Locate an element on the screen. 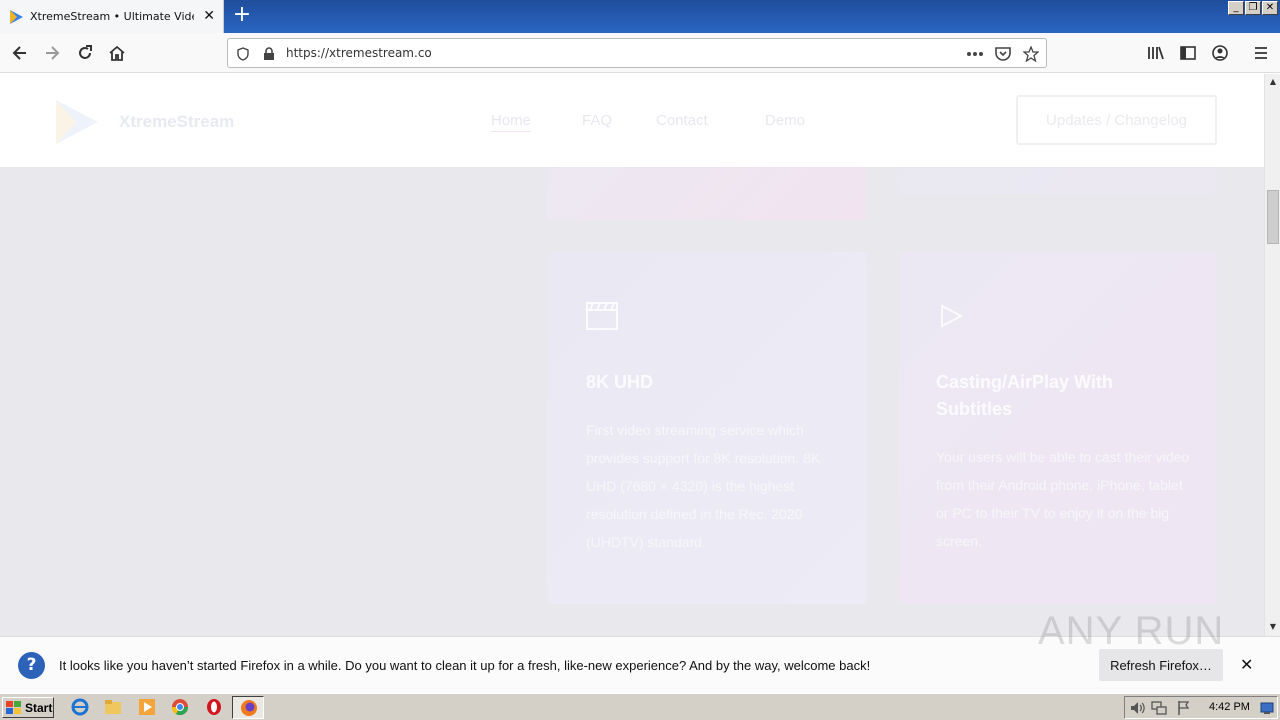  tracking-shield-icon is located at coordinates (243, 54).